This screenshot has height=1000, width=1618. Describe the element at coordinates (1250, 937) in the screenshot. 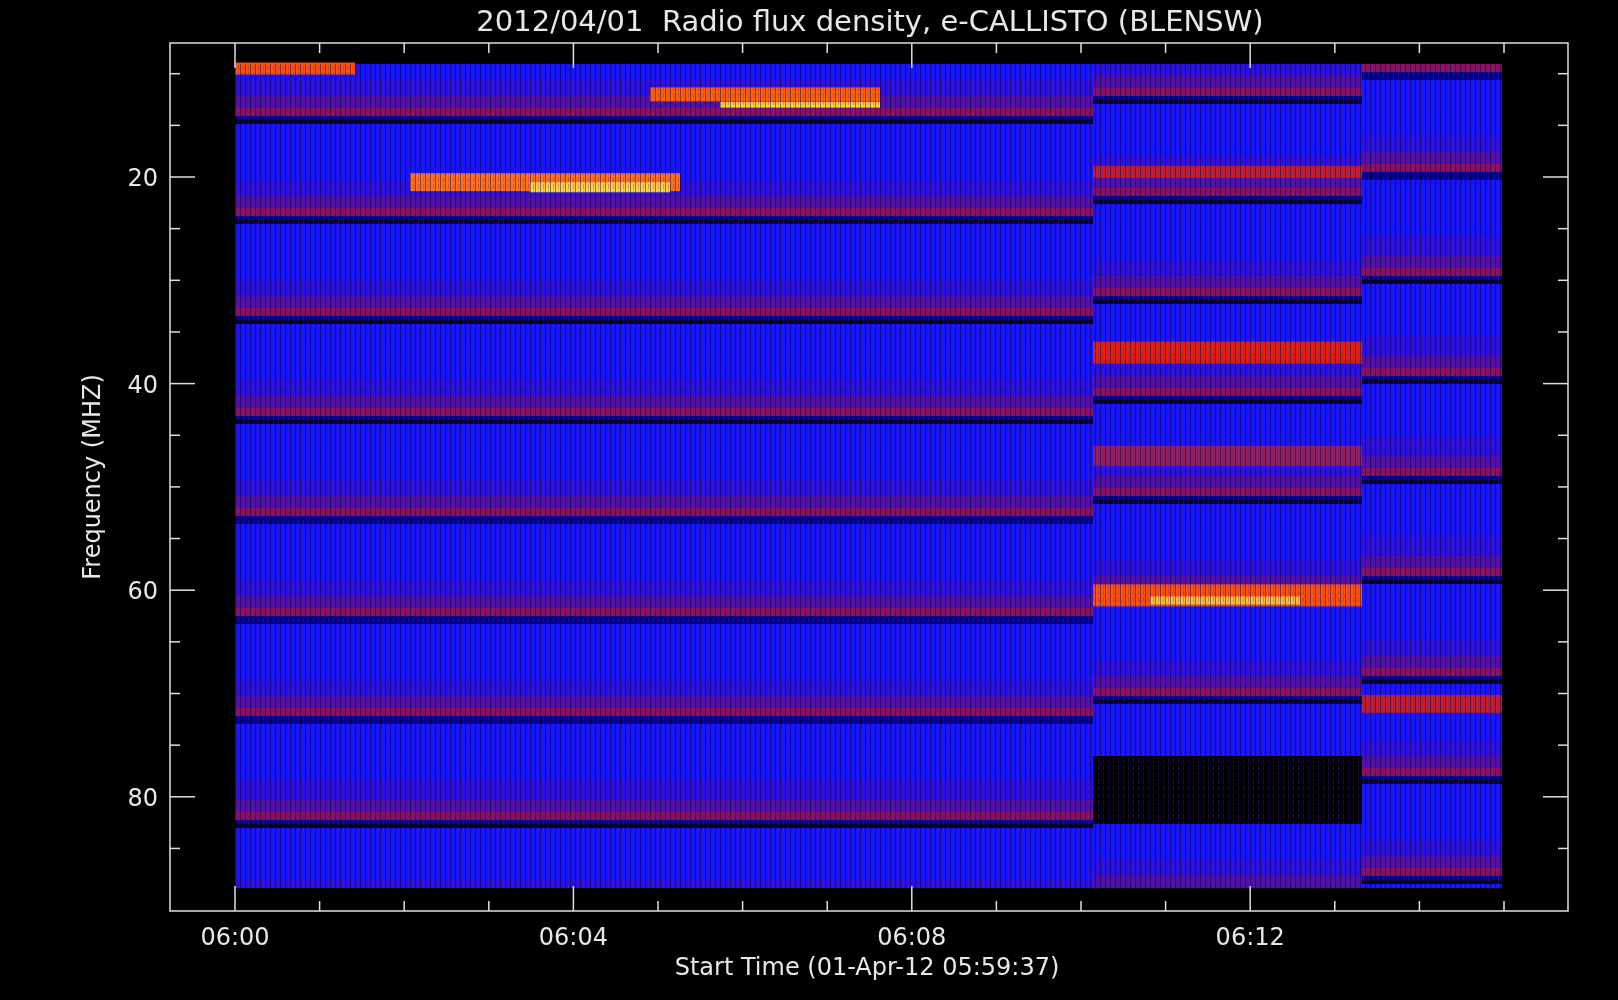

I see `x-tick-label: 06:12` at that location.